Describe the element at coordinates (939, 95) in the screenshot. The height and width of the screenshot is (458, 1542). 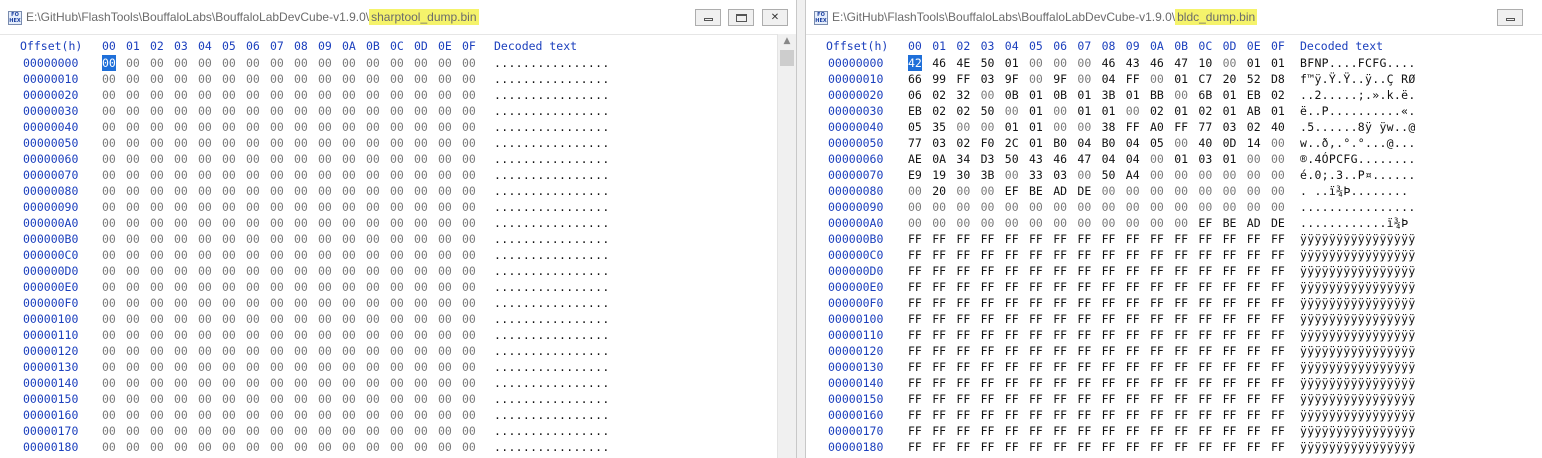
I see `hex-byte-cell: 02` at that location.